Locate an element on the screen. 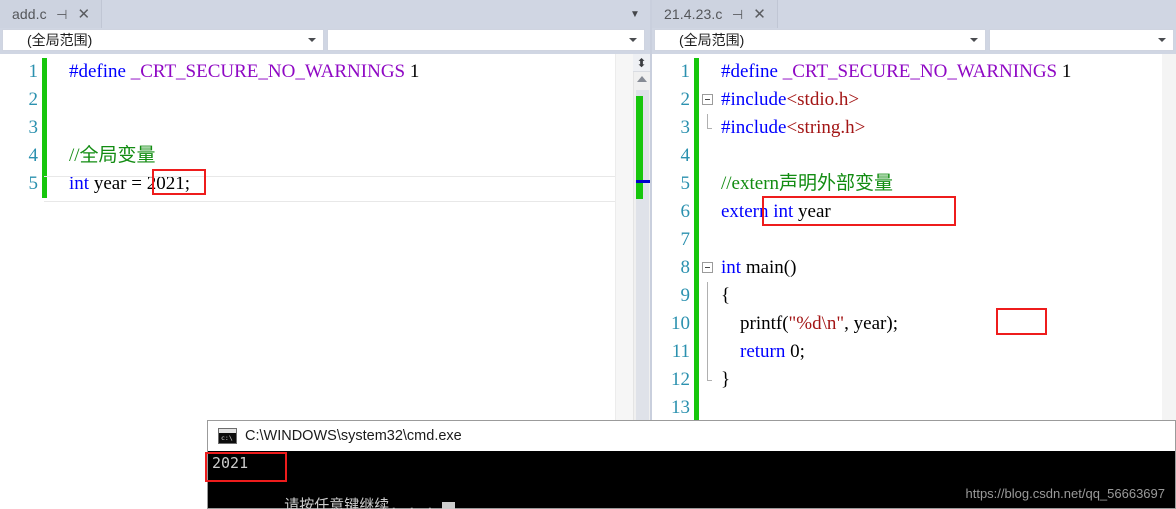 Image resolution: width=1176 pixels, height=509 pixels. line-number: 8 is located at coordinates (685, 267).